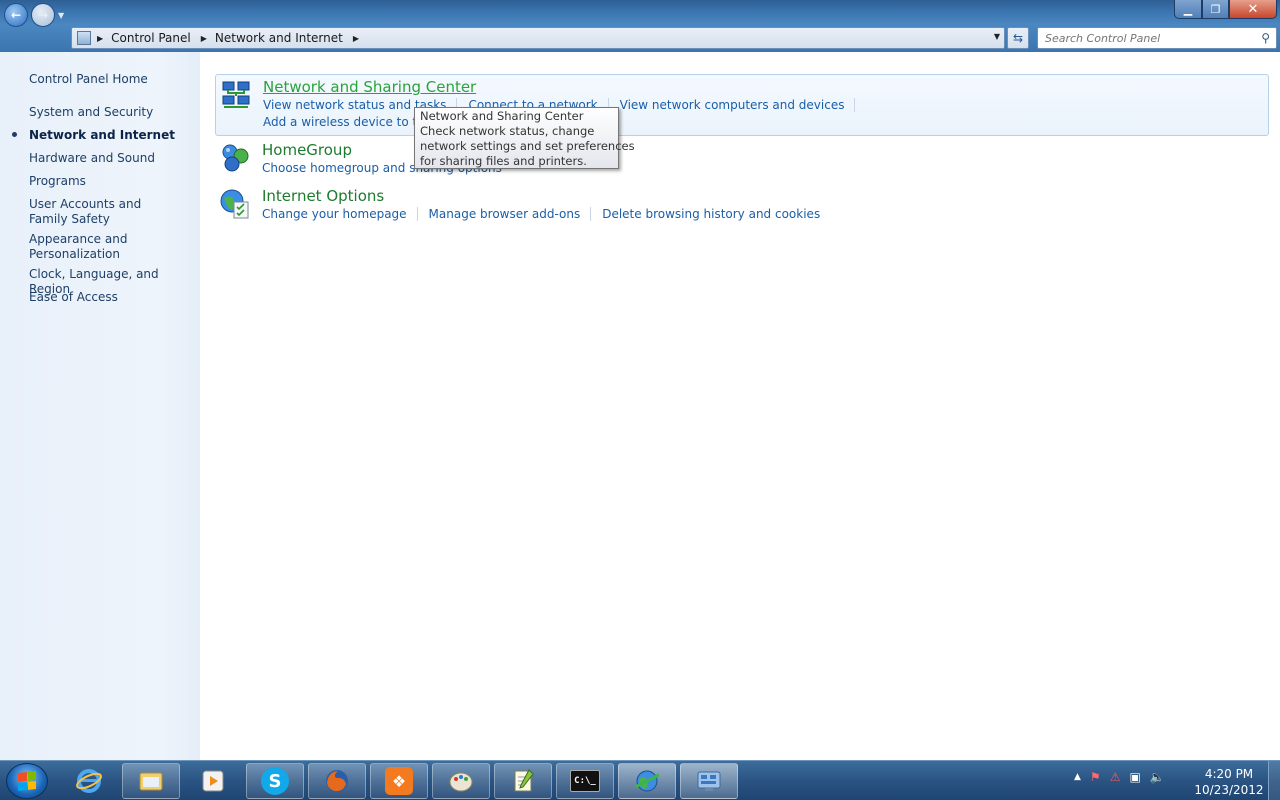  I want to click on task-manage-addons: Manage browser add-ons, so click(510, 214).